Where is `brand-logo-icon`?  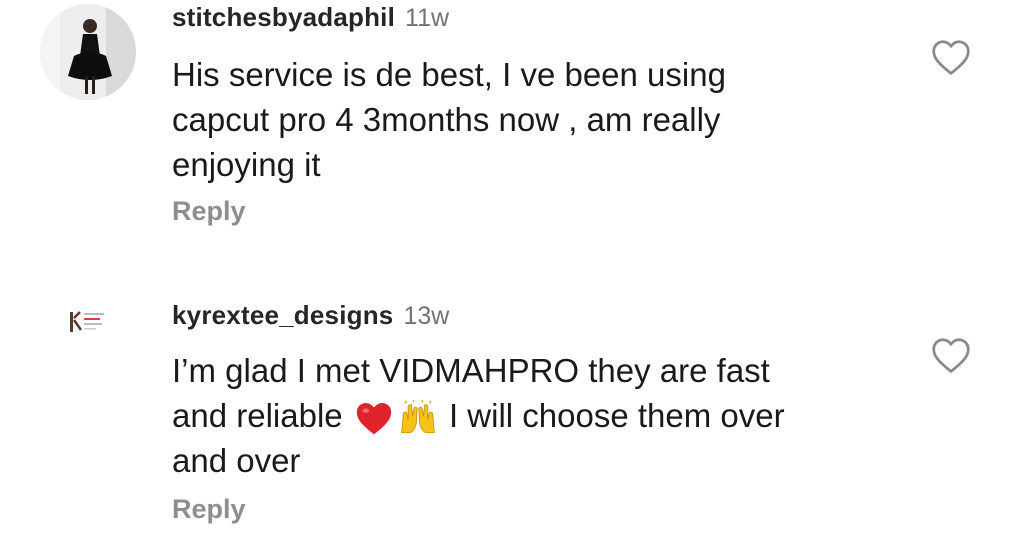
brand-logo-icon is located at coordinates (87, 321).